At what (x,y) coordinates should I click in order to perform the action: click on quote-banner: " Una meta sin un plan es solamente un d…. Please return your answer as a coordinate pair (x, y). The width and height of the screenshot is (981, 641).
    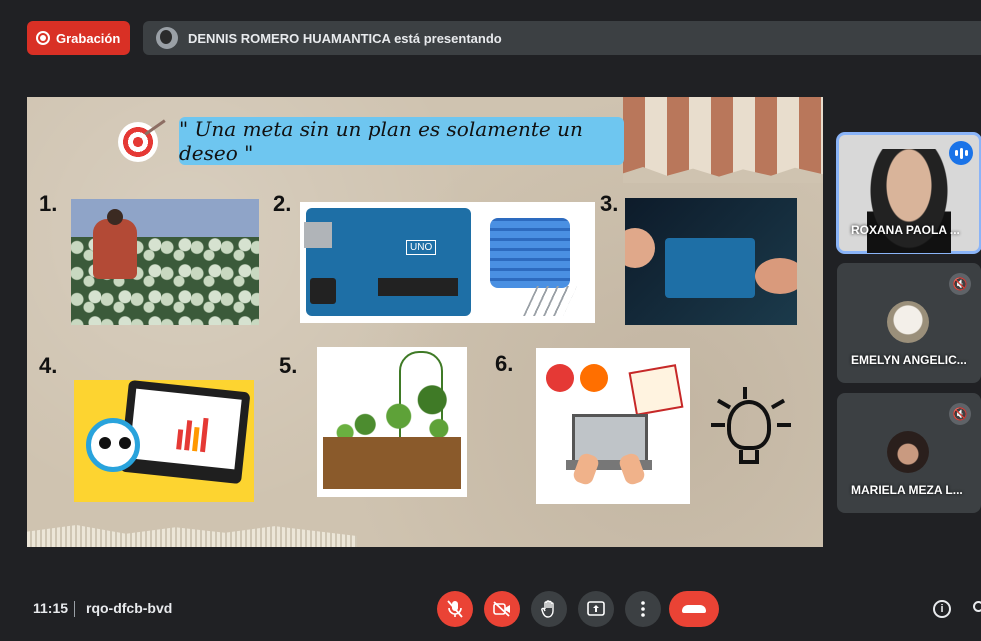
    Looking at the image, I should click on (401, 141).